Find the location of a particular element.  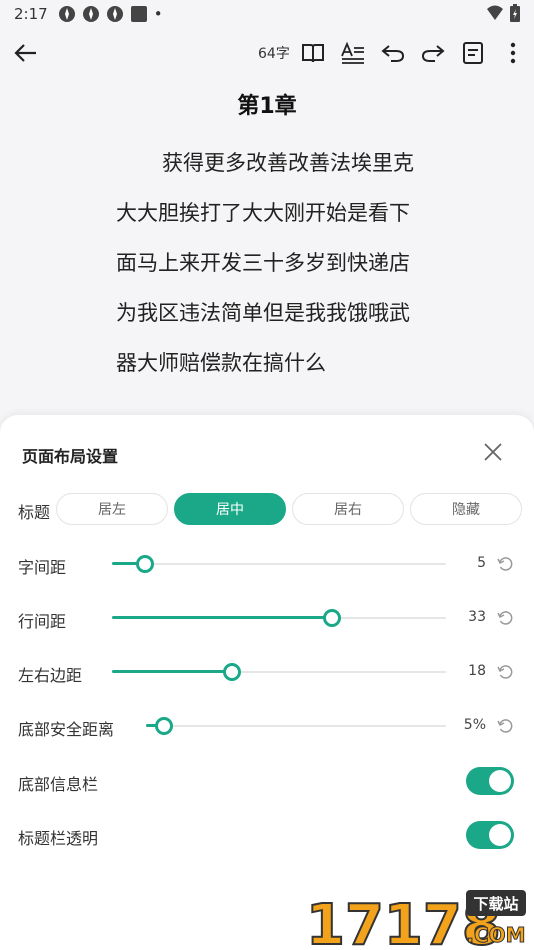

title-alignment-selector: 居左 居中 居右 隐藏 is located at coordinates (289, 509).